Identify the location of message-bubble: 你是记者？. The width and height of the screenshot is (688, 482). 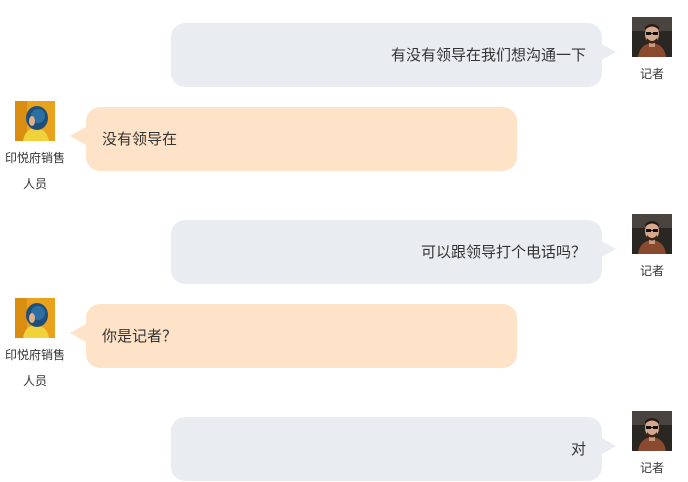
(301, 336).